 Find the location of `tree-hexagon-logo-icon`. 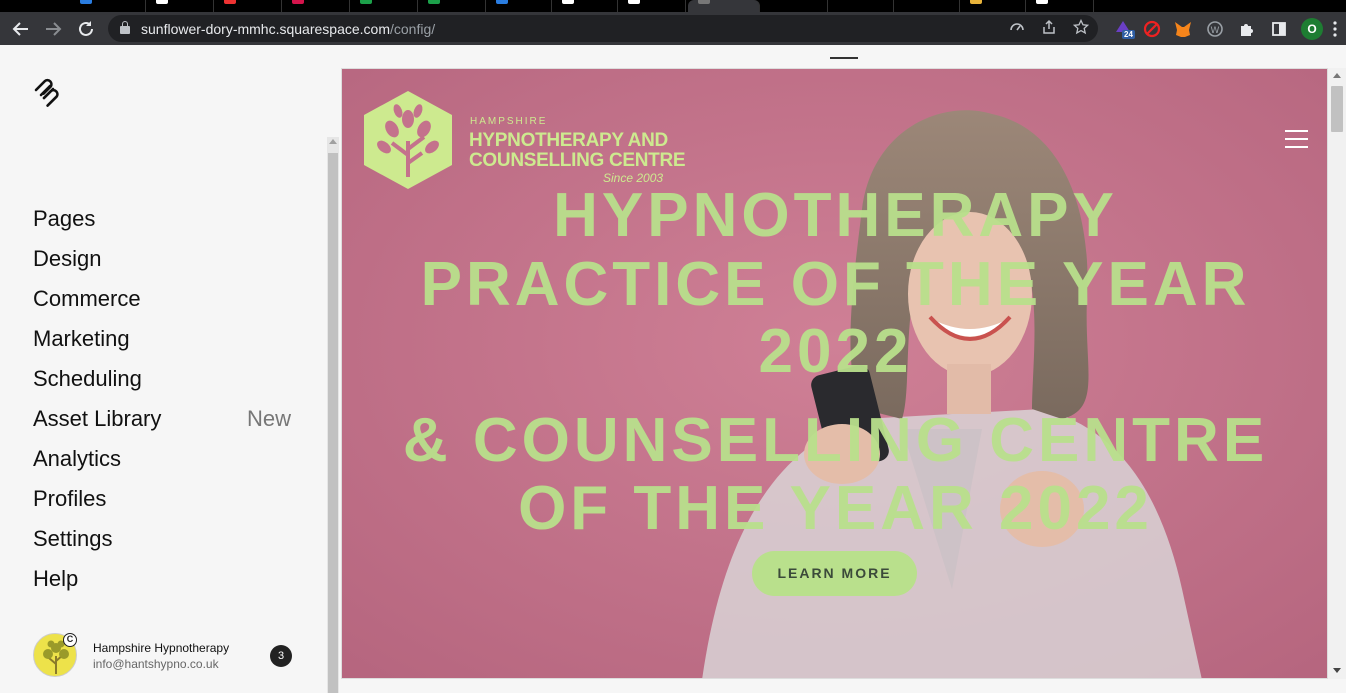

tree-hexagon-logo-icon is located at coordinates (408, 140).